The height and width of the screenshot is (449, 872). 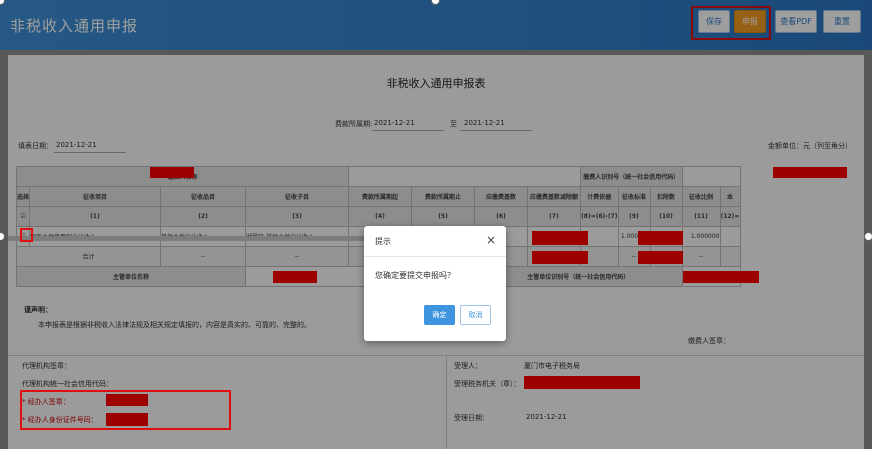 What do you see at coordinates (868, 236) in the screenshot?
I see `selection-handle` at bounding box center [868, 236].